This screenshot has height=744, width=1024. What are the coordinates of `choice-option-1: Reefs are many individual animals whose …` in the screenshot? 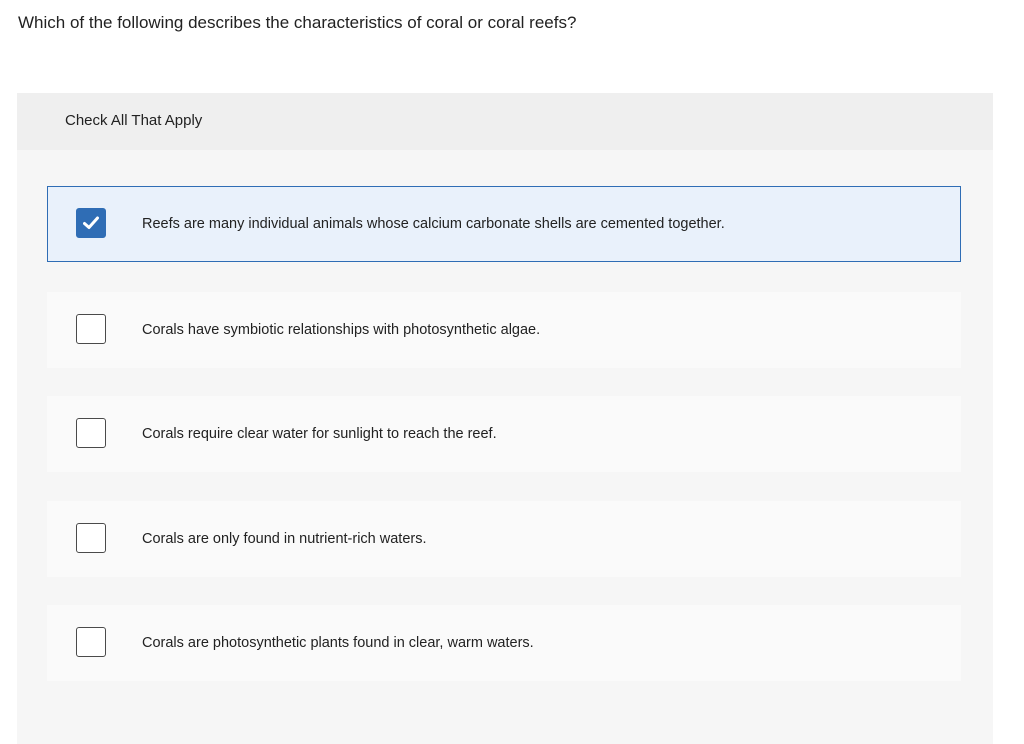 It's located at (504, 224).